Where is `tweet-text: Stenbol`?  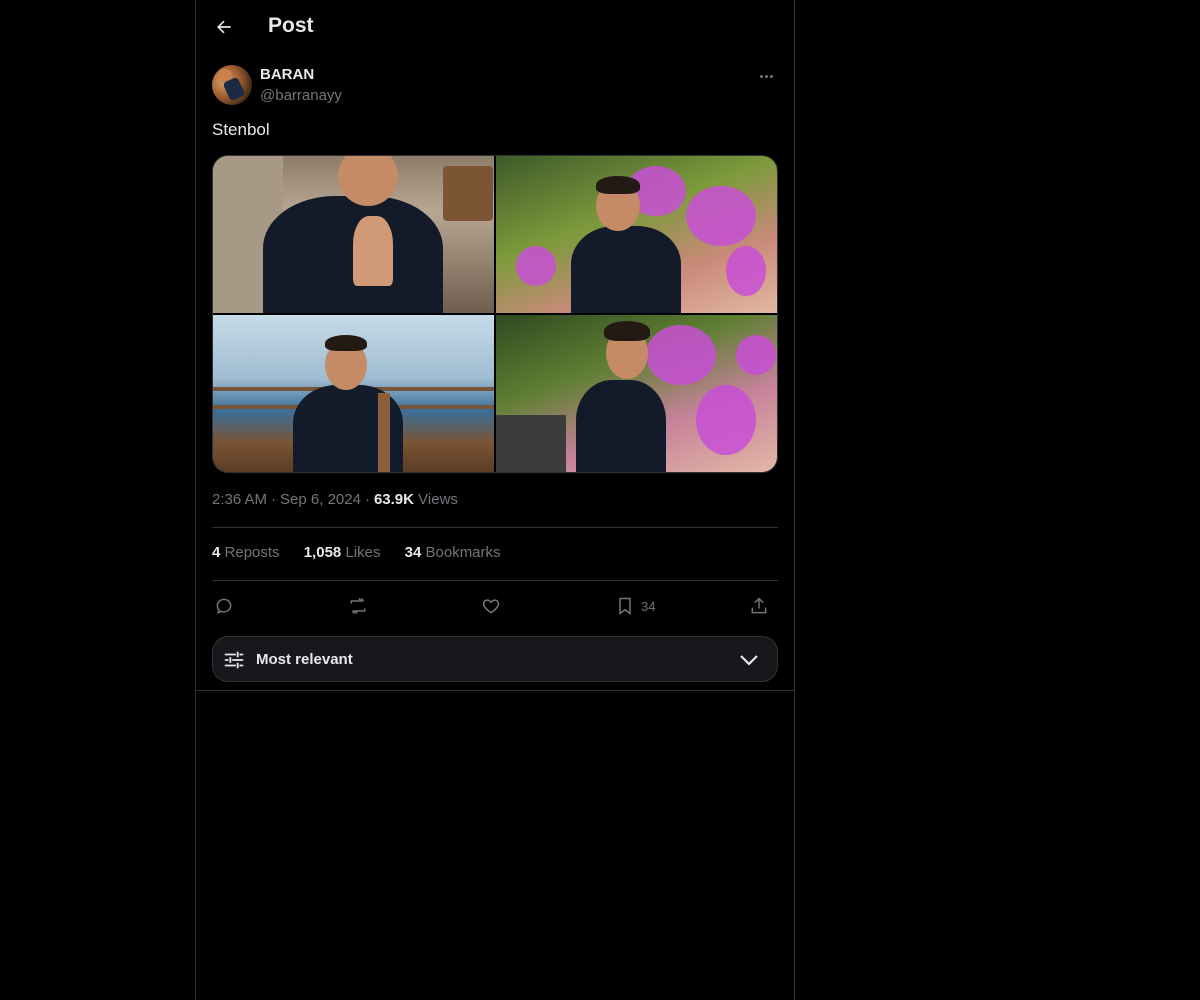
tweet-text: Stenbol is located at coordinates (241, 129).